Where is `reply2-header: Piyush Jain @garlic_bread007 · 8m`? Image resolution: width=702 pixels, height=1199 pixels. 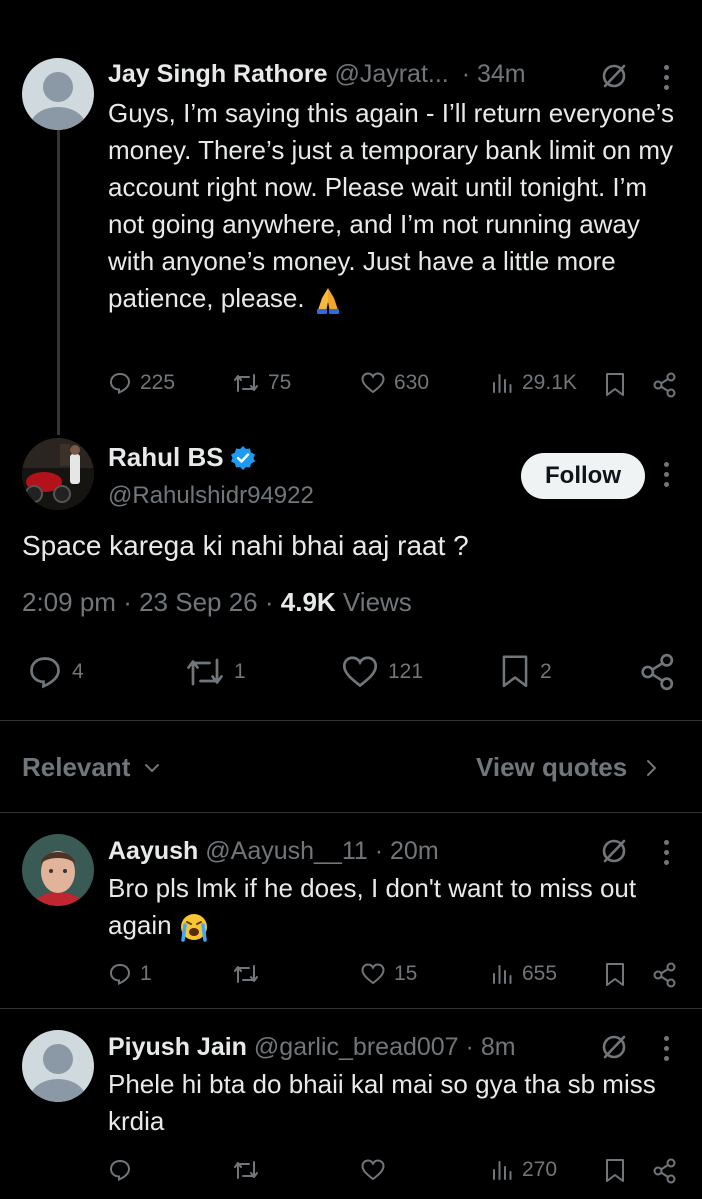 reply2-header: Piyush Jain @garlic_bread007 · 8m is located at coordinates (312, 1047).